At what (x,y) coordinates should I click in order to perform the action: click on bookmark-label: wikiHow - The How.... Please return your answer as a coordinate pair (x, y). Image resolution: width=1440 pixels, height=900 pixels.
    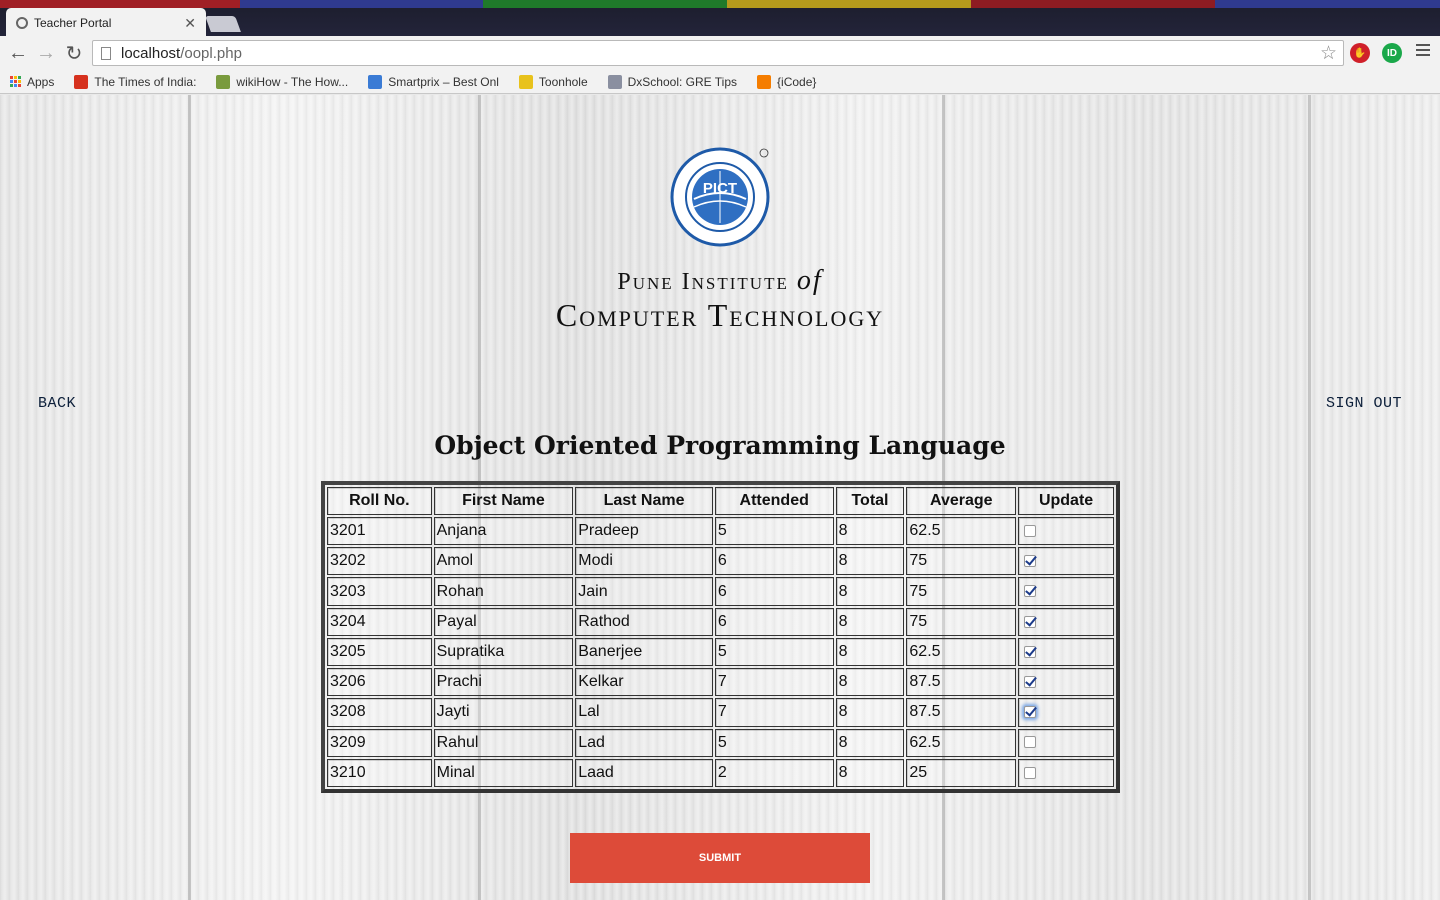
    Looking at the image, I should click on (292, 81).